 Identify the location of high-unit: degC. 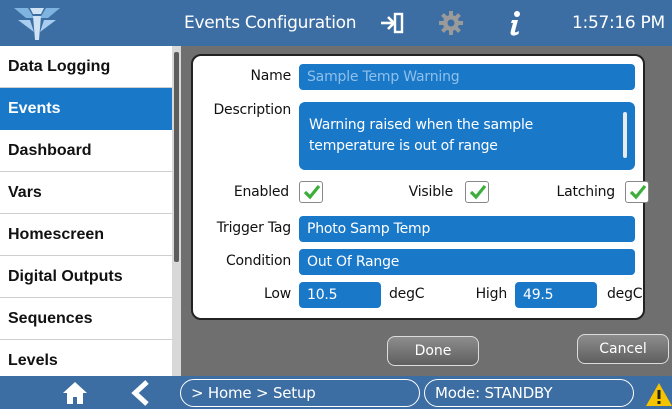
(625, 294).